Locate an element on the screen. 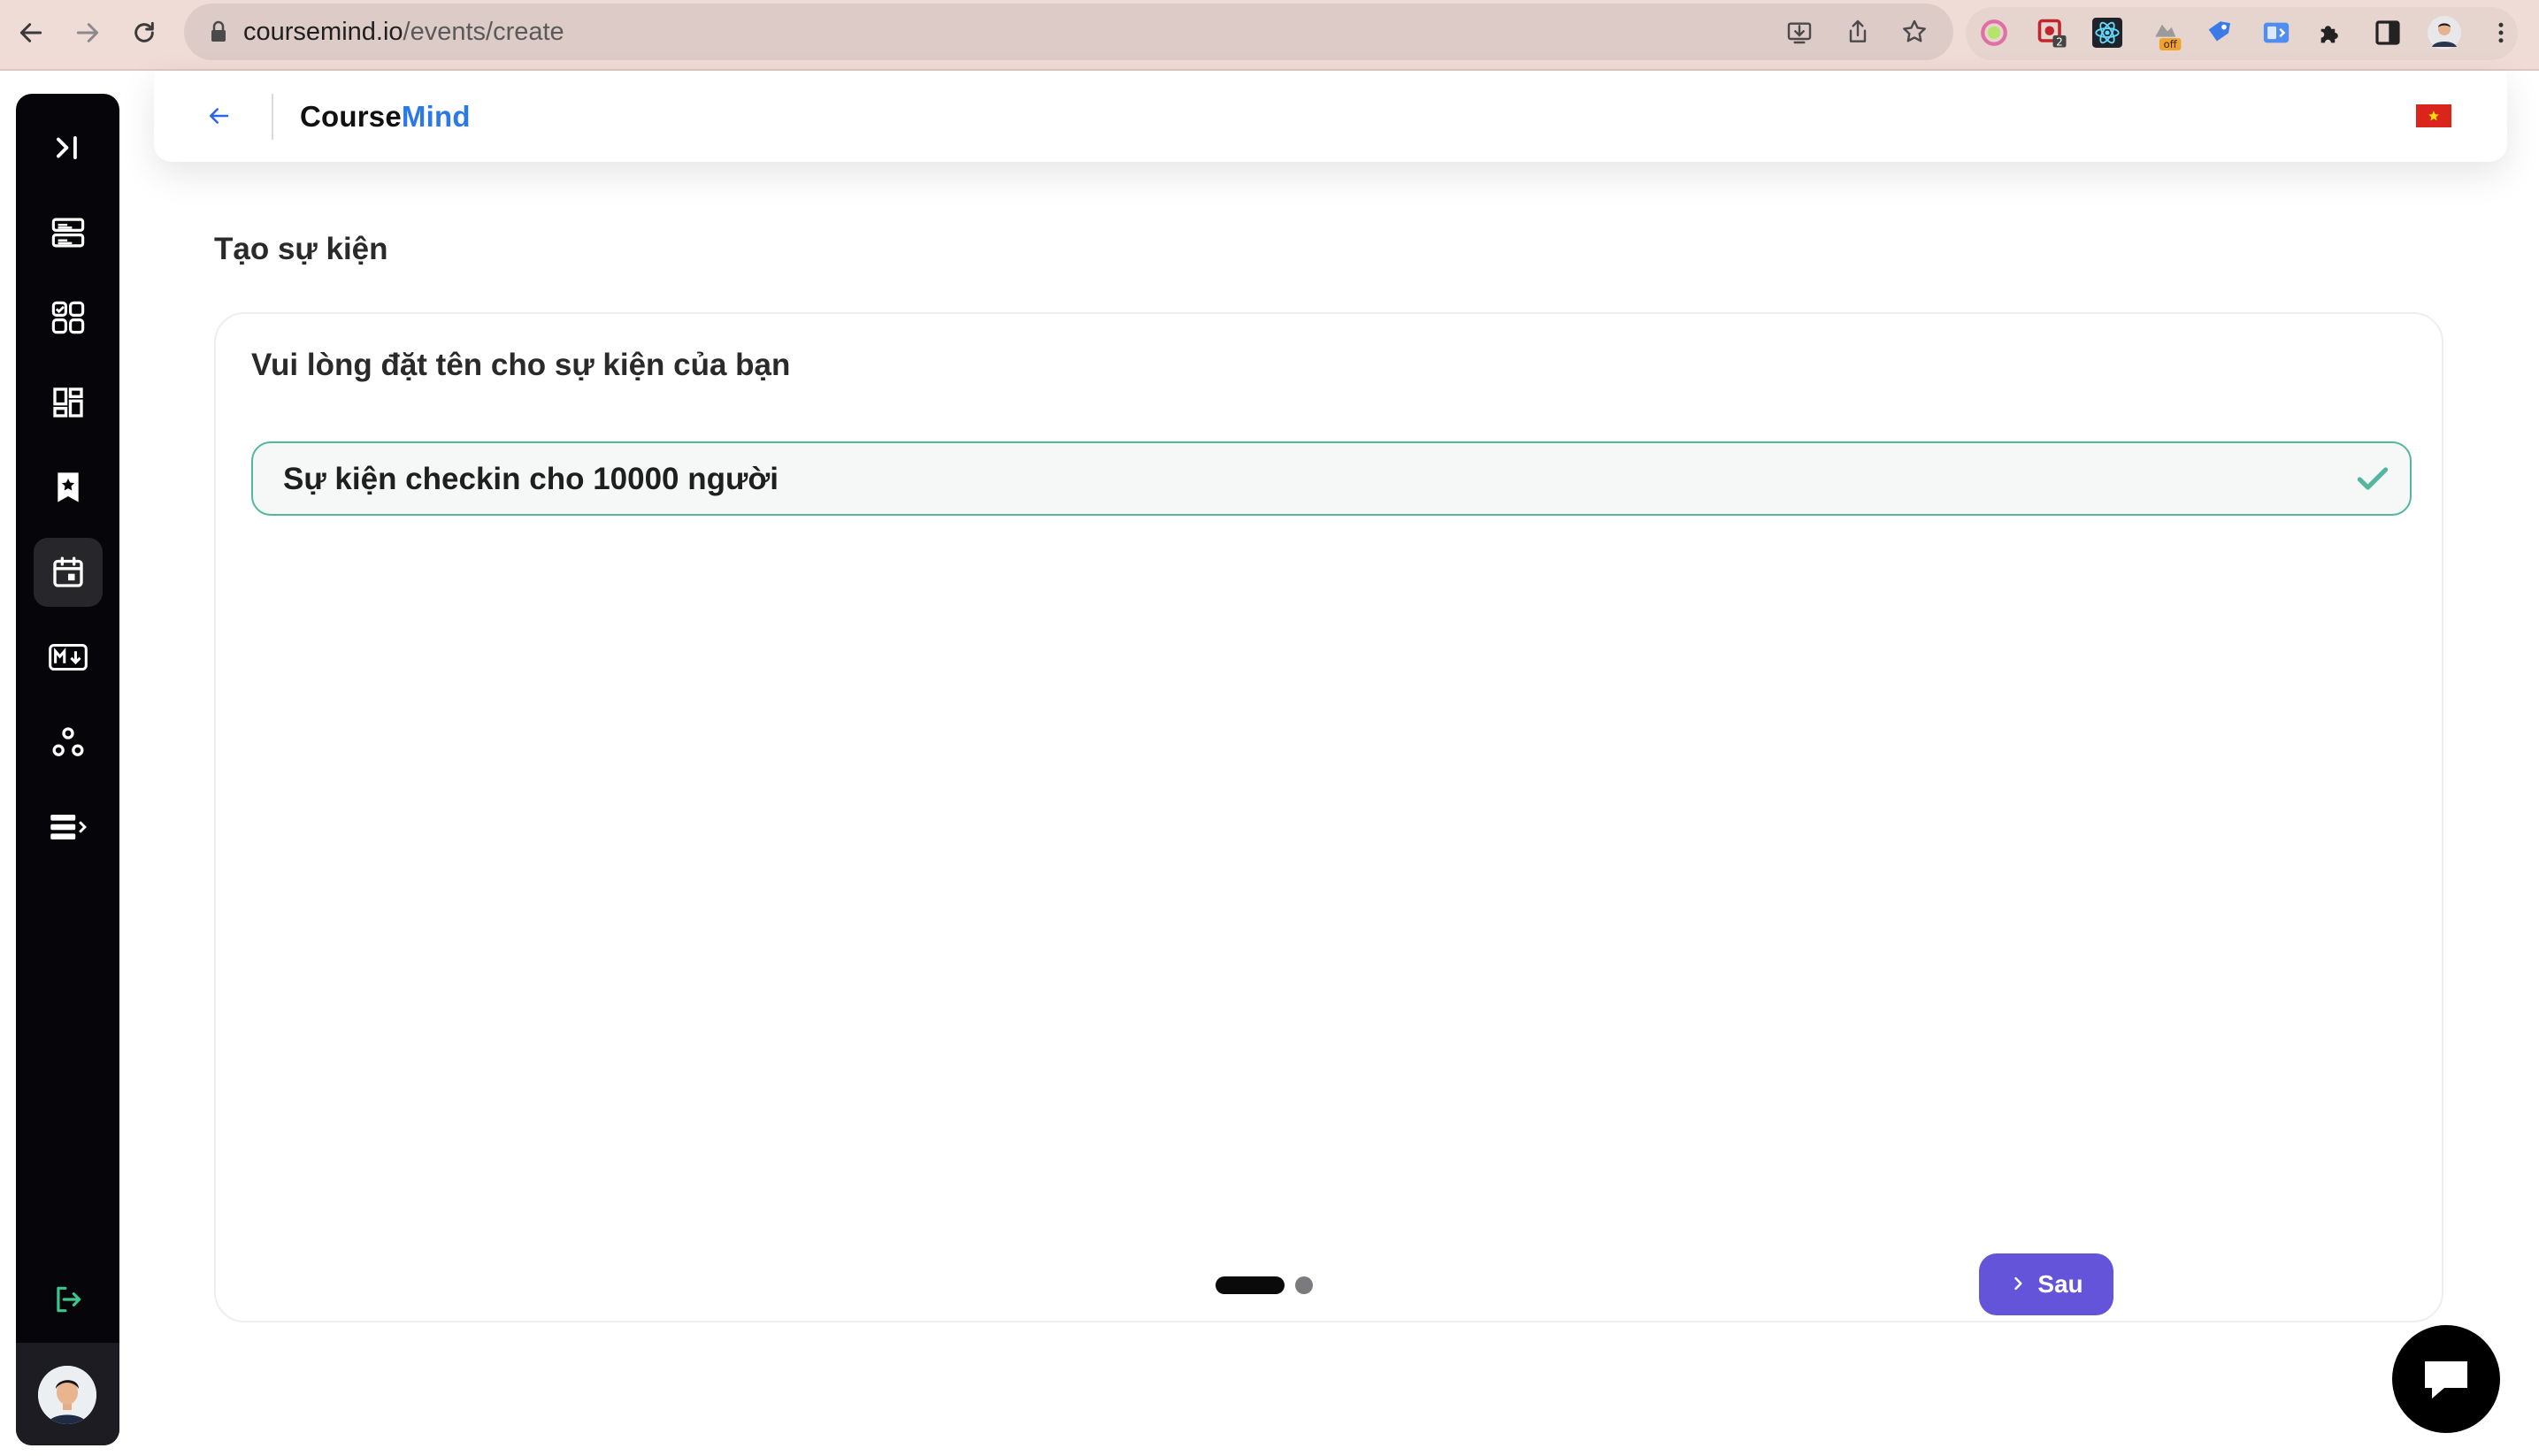 The height and width of the screenshot is (1456, 2539). color-picker-icon is located at coordinates (1994, 32).